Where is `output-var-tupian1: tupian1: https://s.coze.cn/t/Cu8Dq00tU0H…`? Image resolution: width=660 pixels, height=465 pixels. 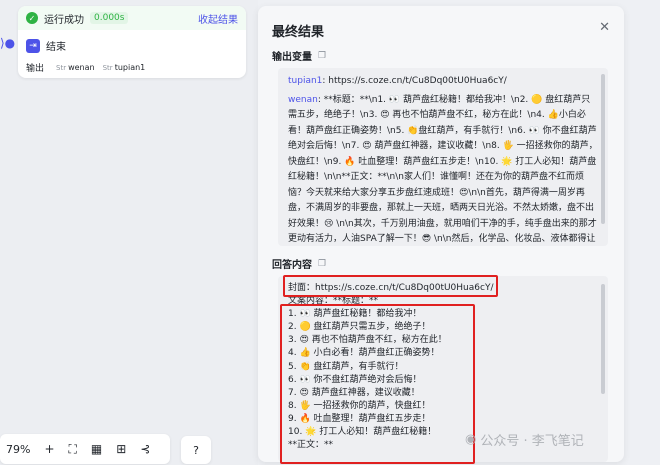
output-var-tupian1: tupian1: https://s.coze.cn/t/Cu8Dq00tU0H… is located at coordinates (397, 81).